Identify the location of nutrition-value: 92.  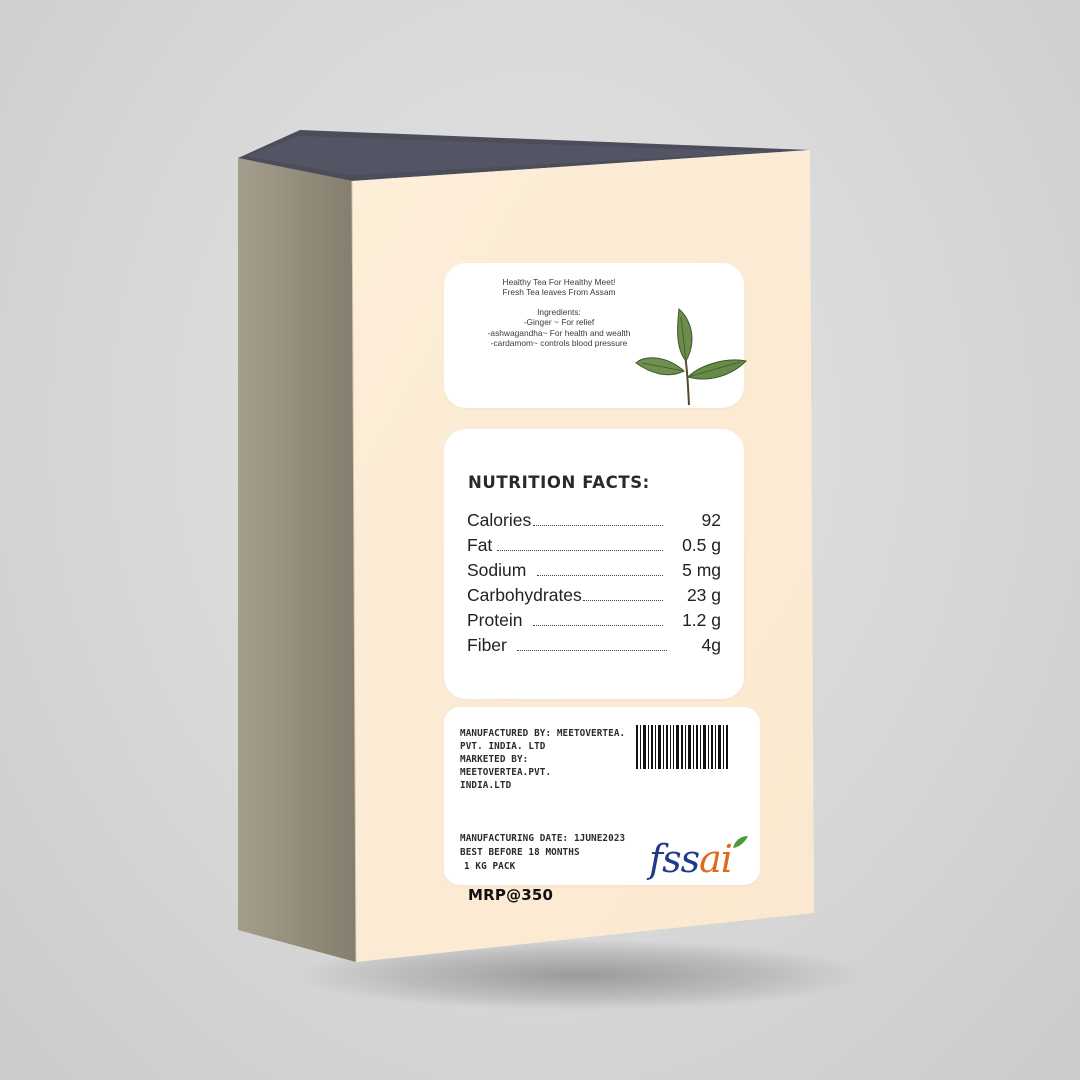
(711, 520).